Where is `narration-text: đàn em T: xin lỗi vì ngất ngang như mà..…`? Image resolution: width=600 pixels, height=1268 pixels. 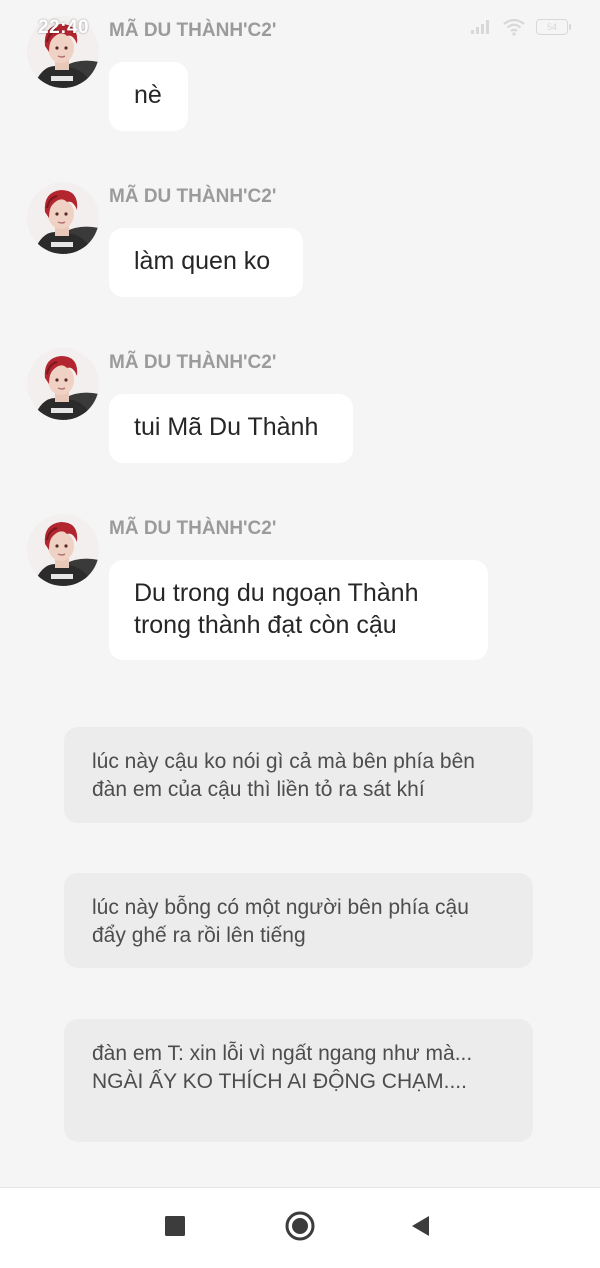 narration-text: đàn em T: xin lỗi vì ngất ngang như mà..… is located at coordinates (282, 1067).